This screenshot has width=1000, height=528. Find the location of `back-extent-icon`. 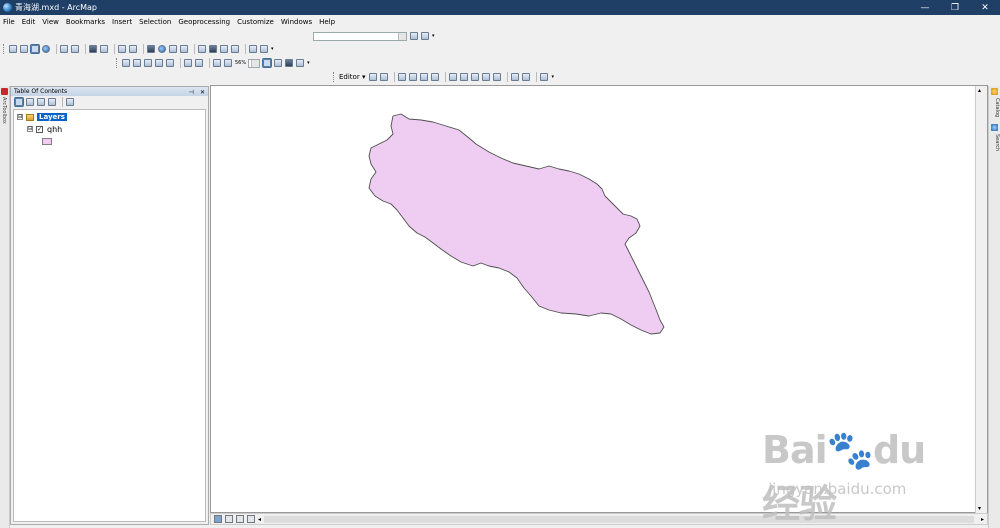

back-extent-icon is located at coordinates (93, 49).